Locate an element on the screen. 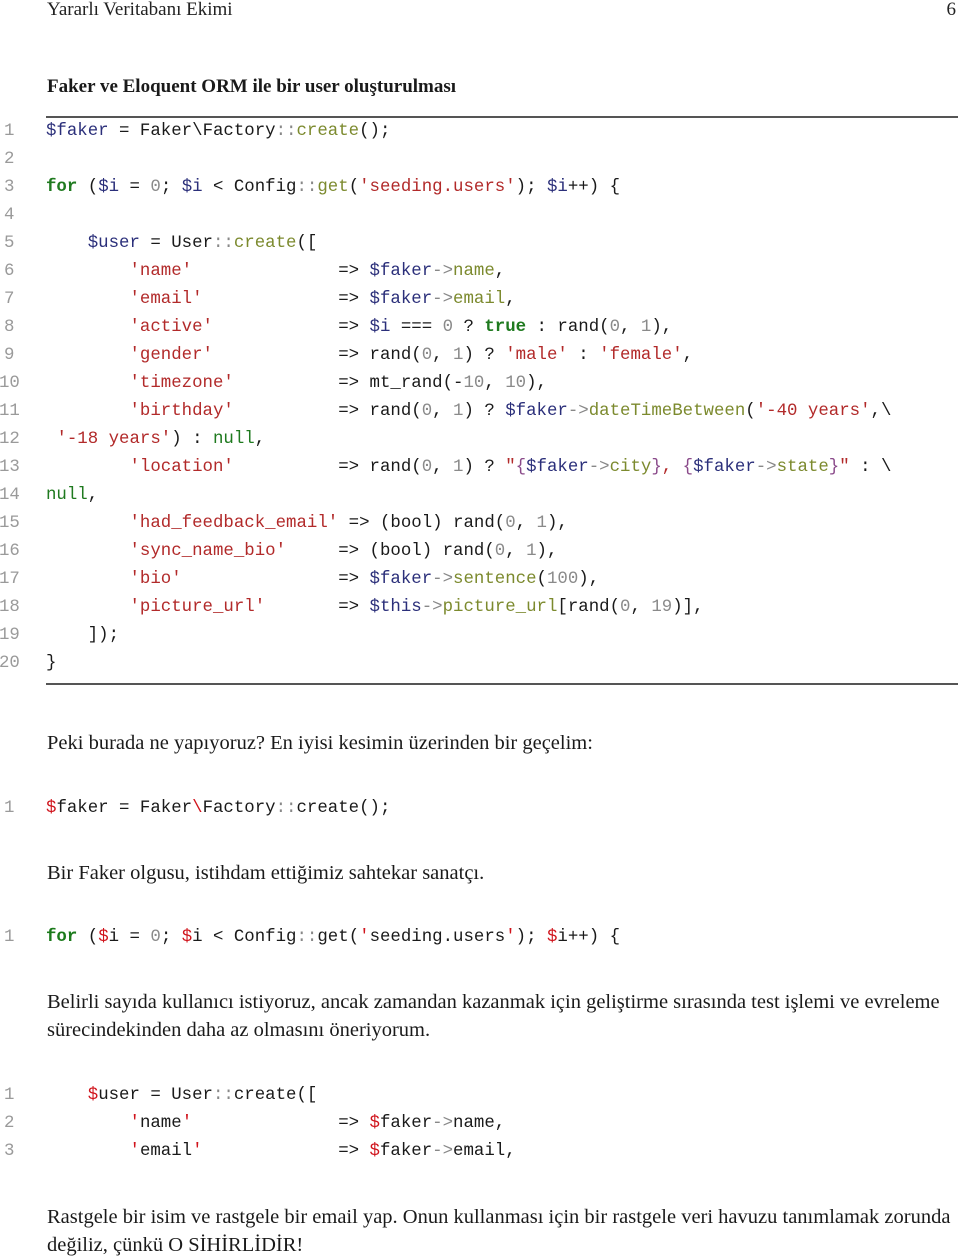  code-line: 4 is located at coordinates (480, 216).